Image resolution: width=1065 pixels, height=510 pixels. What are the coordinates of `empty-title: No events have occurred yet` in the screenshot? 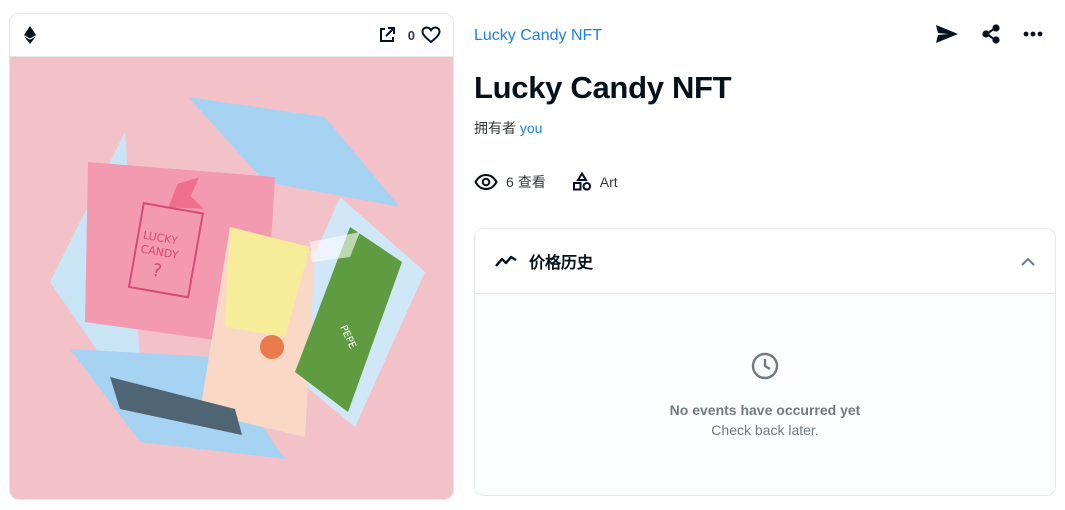 It's located at (765, 410).